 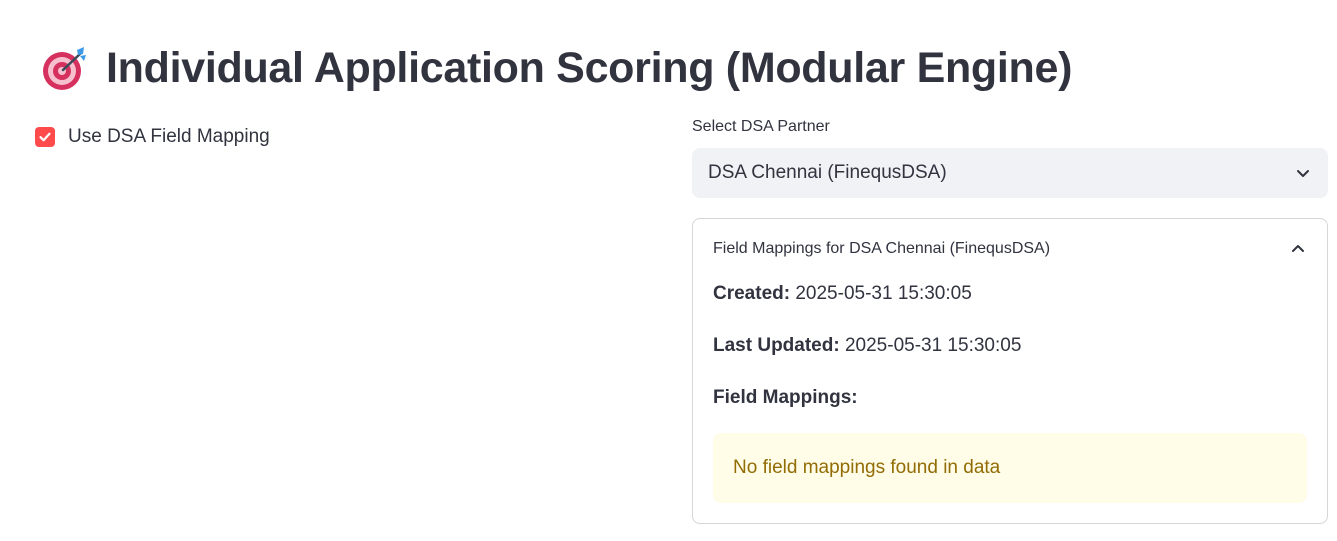 What do you see at coordinates (827, 172) in the screenshot?
I see `select-value: DSA Chennai (FinequsDSA)` at bounding box center [827, 172].